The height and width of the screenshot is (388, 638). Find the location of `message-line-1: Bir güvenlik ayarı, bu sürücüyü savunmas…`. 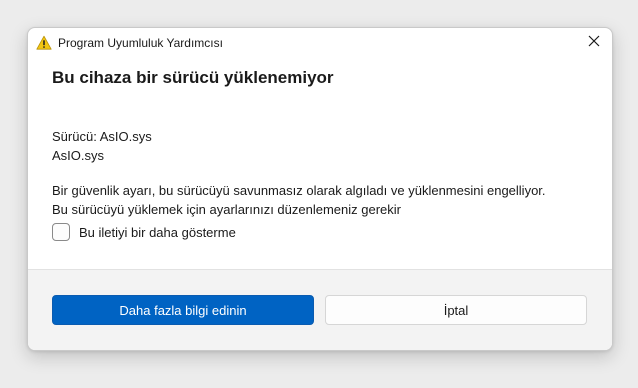

message-line-1: Bir güvenlik ayarı, bu sürücüyü savunmas… is located at coordinates (299, 190).